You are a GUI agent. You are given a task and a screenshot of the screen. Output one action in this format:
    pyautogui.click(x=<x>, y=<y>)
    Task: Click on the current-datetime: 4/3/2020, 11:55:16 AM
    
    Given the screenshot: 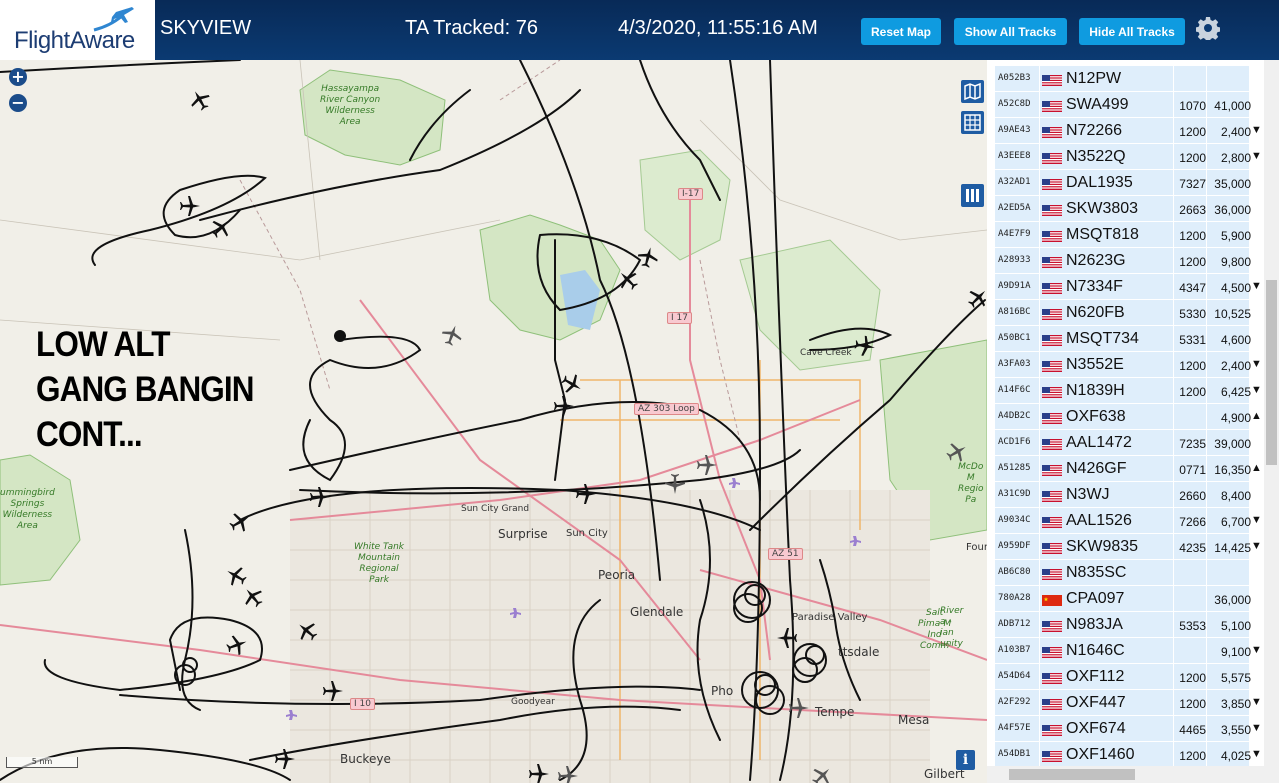 What is the action you would take?
    pyautogui.click(x=718, y=28)
    